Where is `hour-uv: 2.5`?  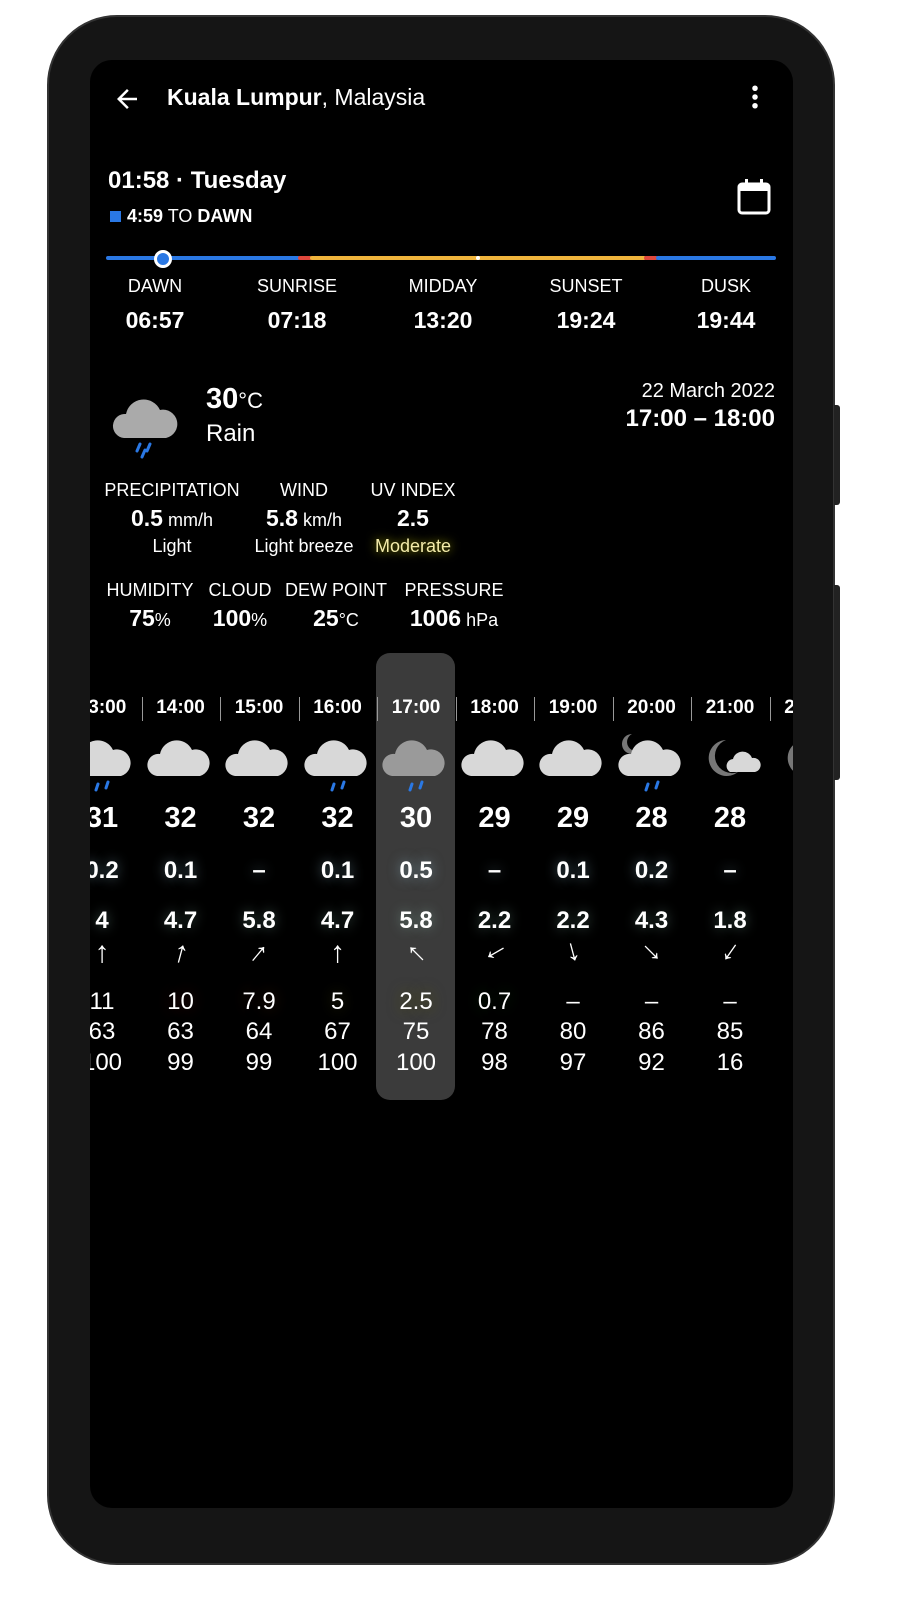
hour-uv: 2.5 is located at coordinates (416, 1001).